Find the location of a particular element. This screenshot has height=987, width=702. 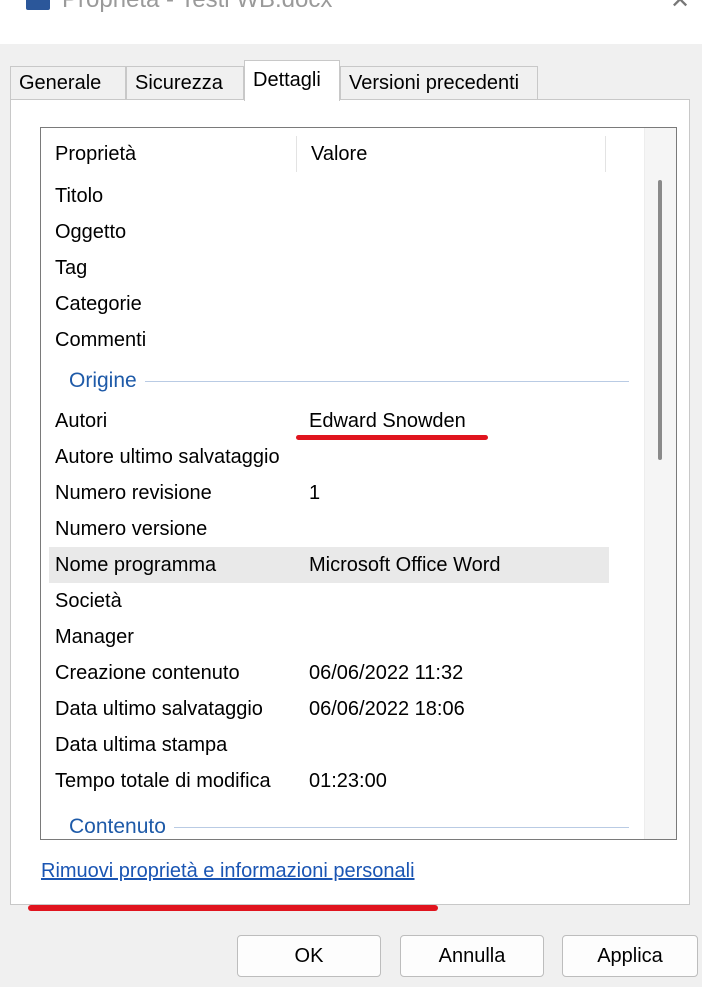

list-item-selected: Nome programma Microsoft Office Word is located at coordinates (329, 565).